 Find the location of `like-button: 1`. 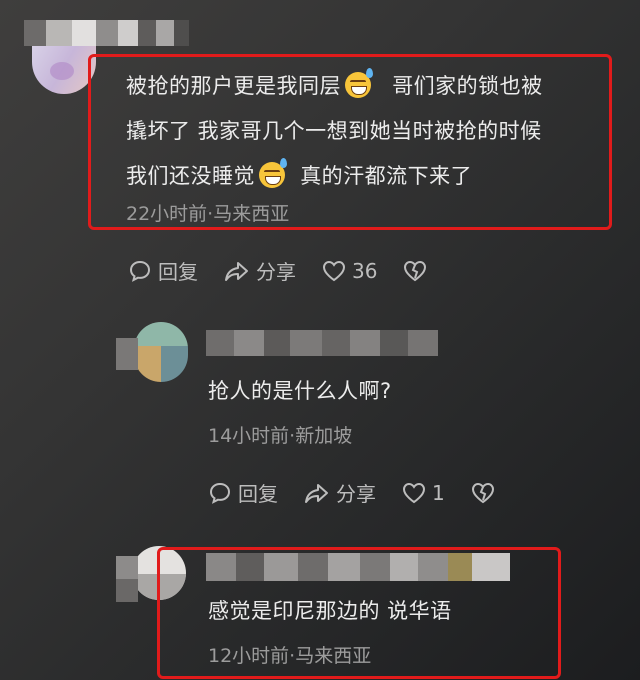

like-button: 1 is located at coordinates (423, 493).